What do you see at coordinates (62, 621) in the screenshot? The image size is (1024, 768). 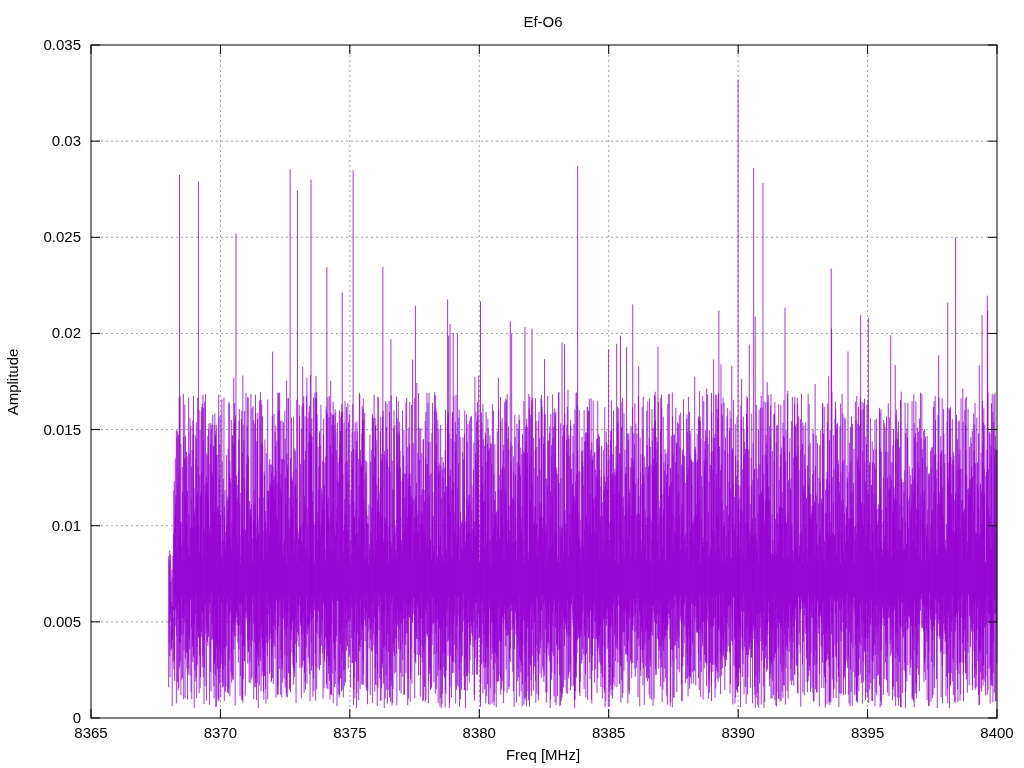 I see `y-tick-label: 0.005` at bounding box center [62, 621].